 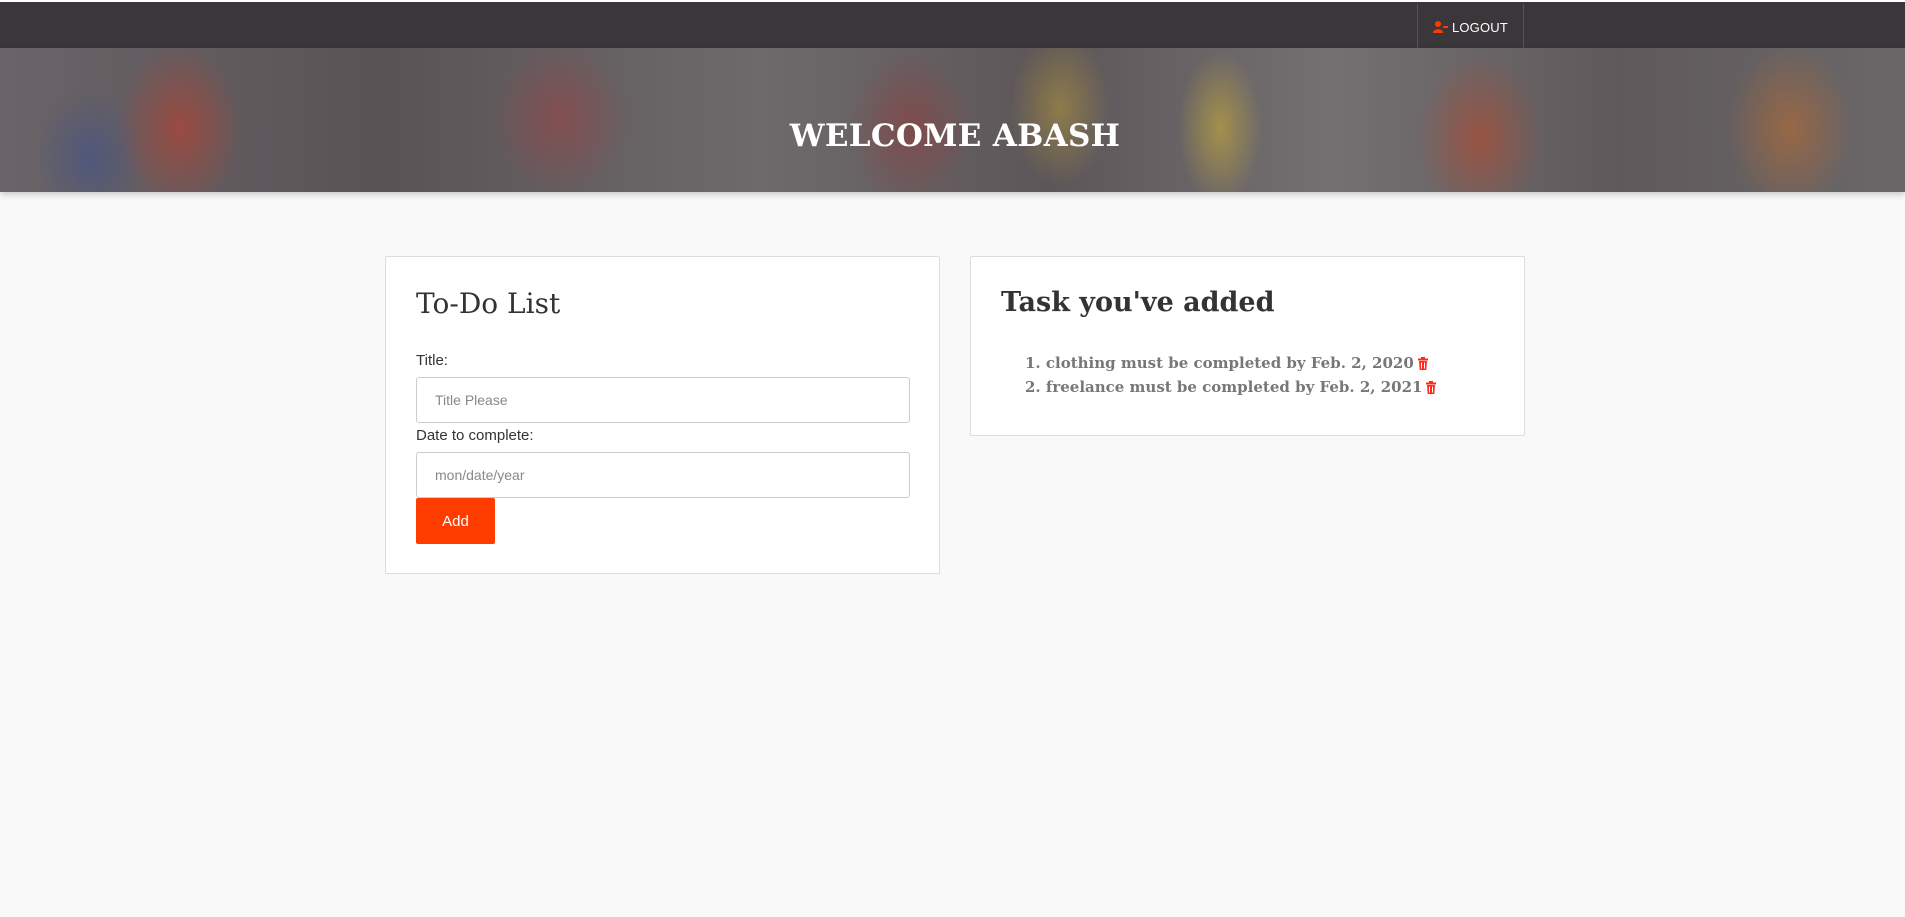 I want to click on date-input, so click(x=663, y=475).